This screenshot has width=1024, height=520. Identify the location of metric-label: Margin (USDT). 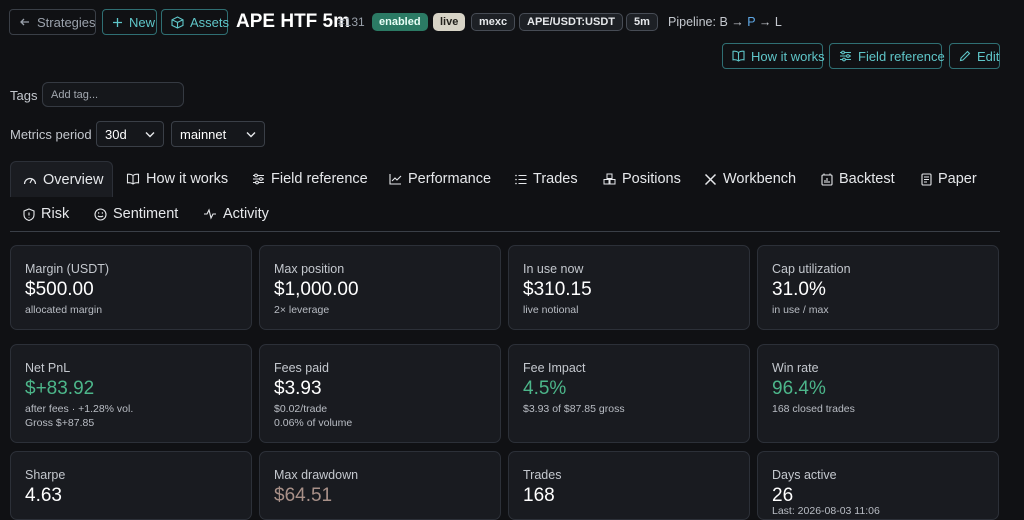
(67, 269).